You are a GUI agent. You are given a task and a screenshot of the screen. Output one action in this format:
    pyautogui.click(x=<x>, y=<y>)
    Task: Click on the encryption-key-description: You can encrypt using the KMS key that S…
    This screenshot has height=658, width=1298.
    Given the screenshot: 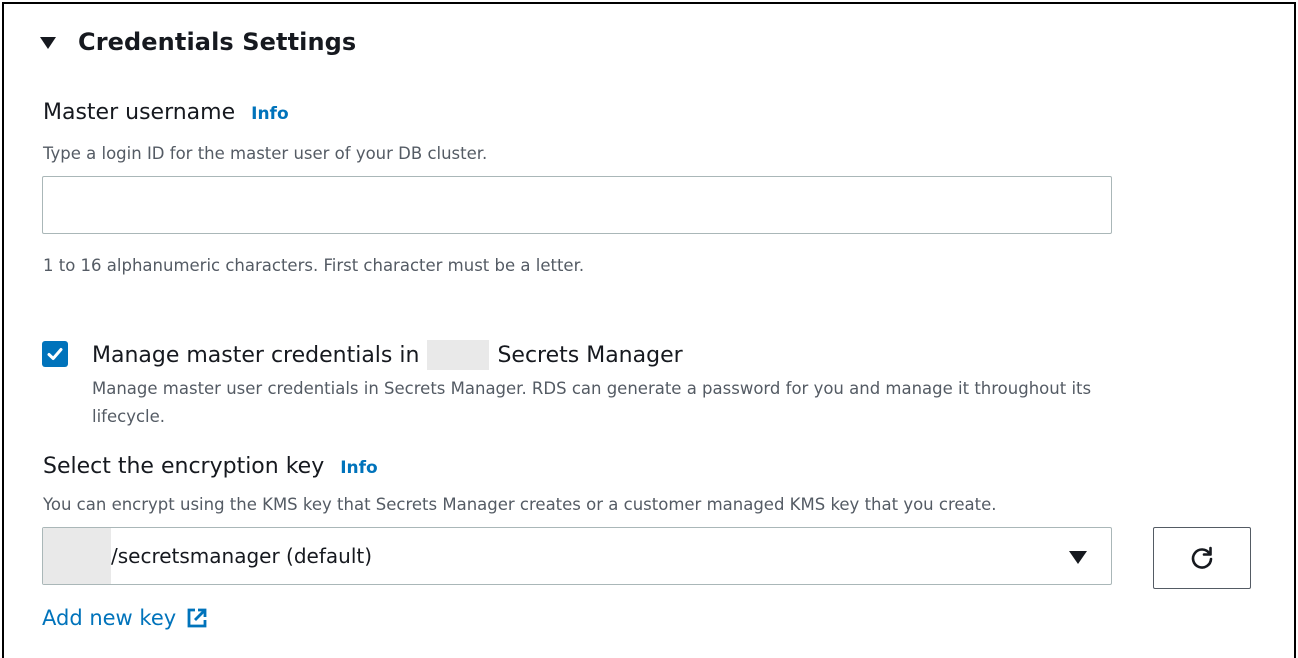 What is the action you would take?
    pyautogui.click(x=520, y=504)
    